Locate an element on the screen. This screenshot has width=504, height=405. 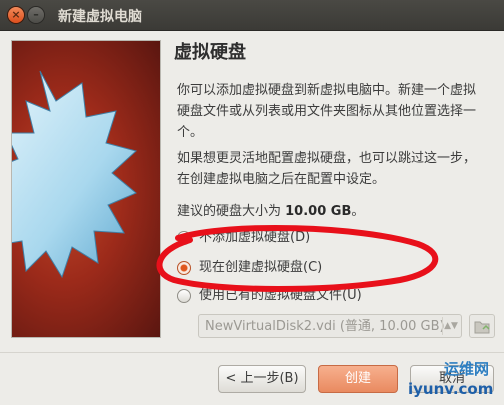
recommended-suffix: 。 is located at coordinates (358, 211).